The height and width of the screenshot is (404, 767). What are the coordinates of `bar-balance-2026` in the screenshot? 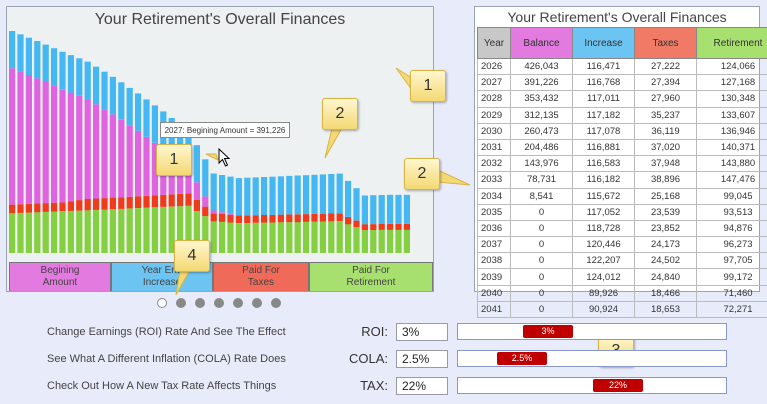 It's located at (28, 139).